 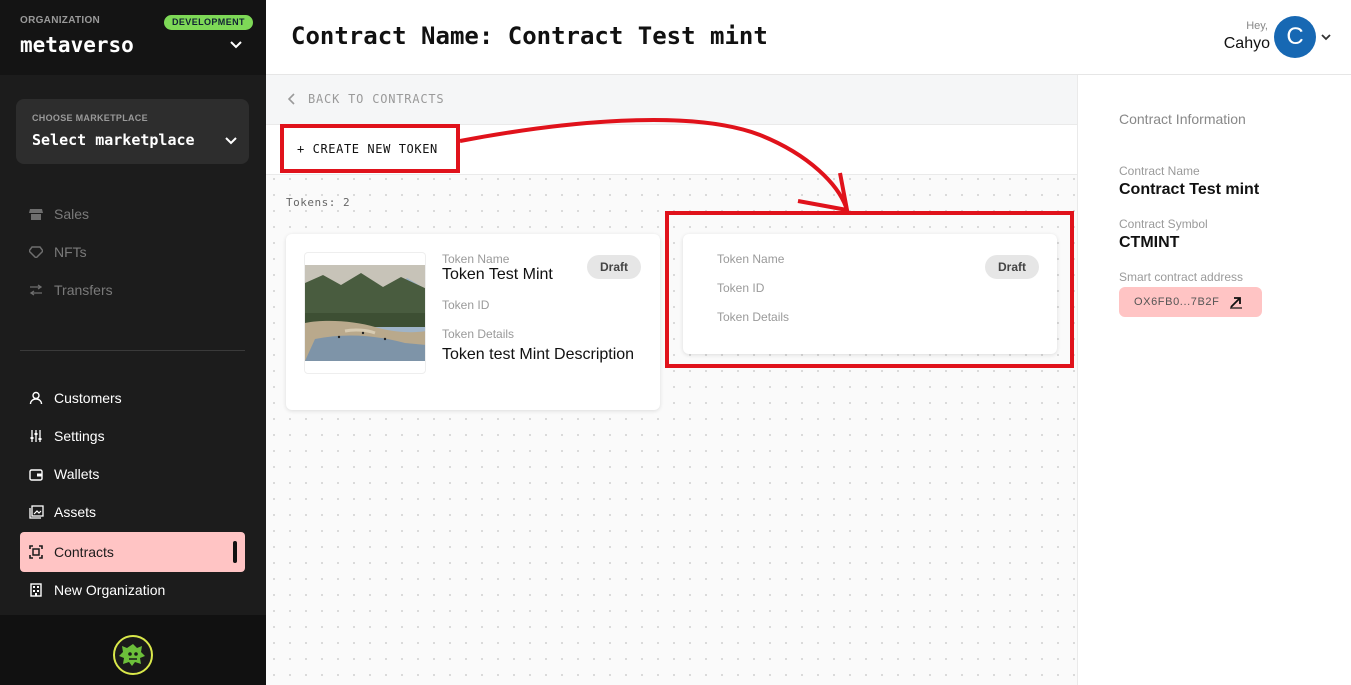 I want to click on contract-icon, so click(x=36, y=552).